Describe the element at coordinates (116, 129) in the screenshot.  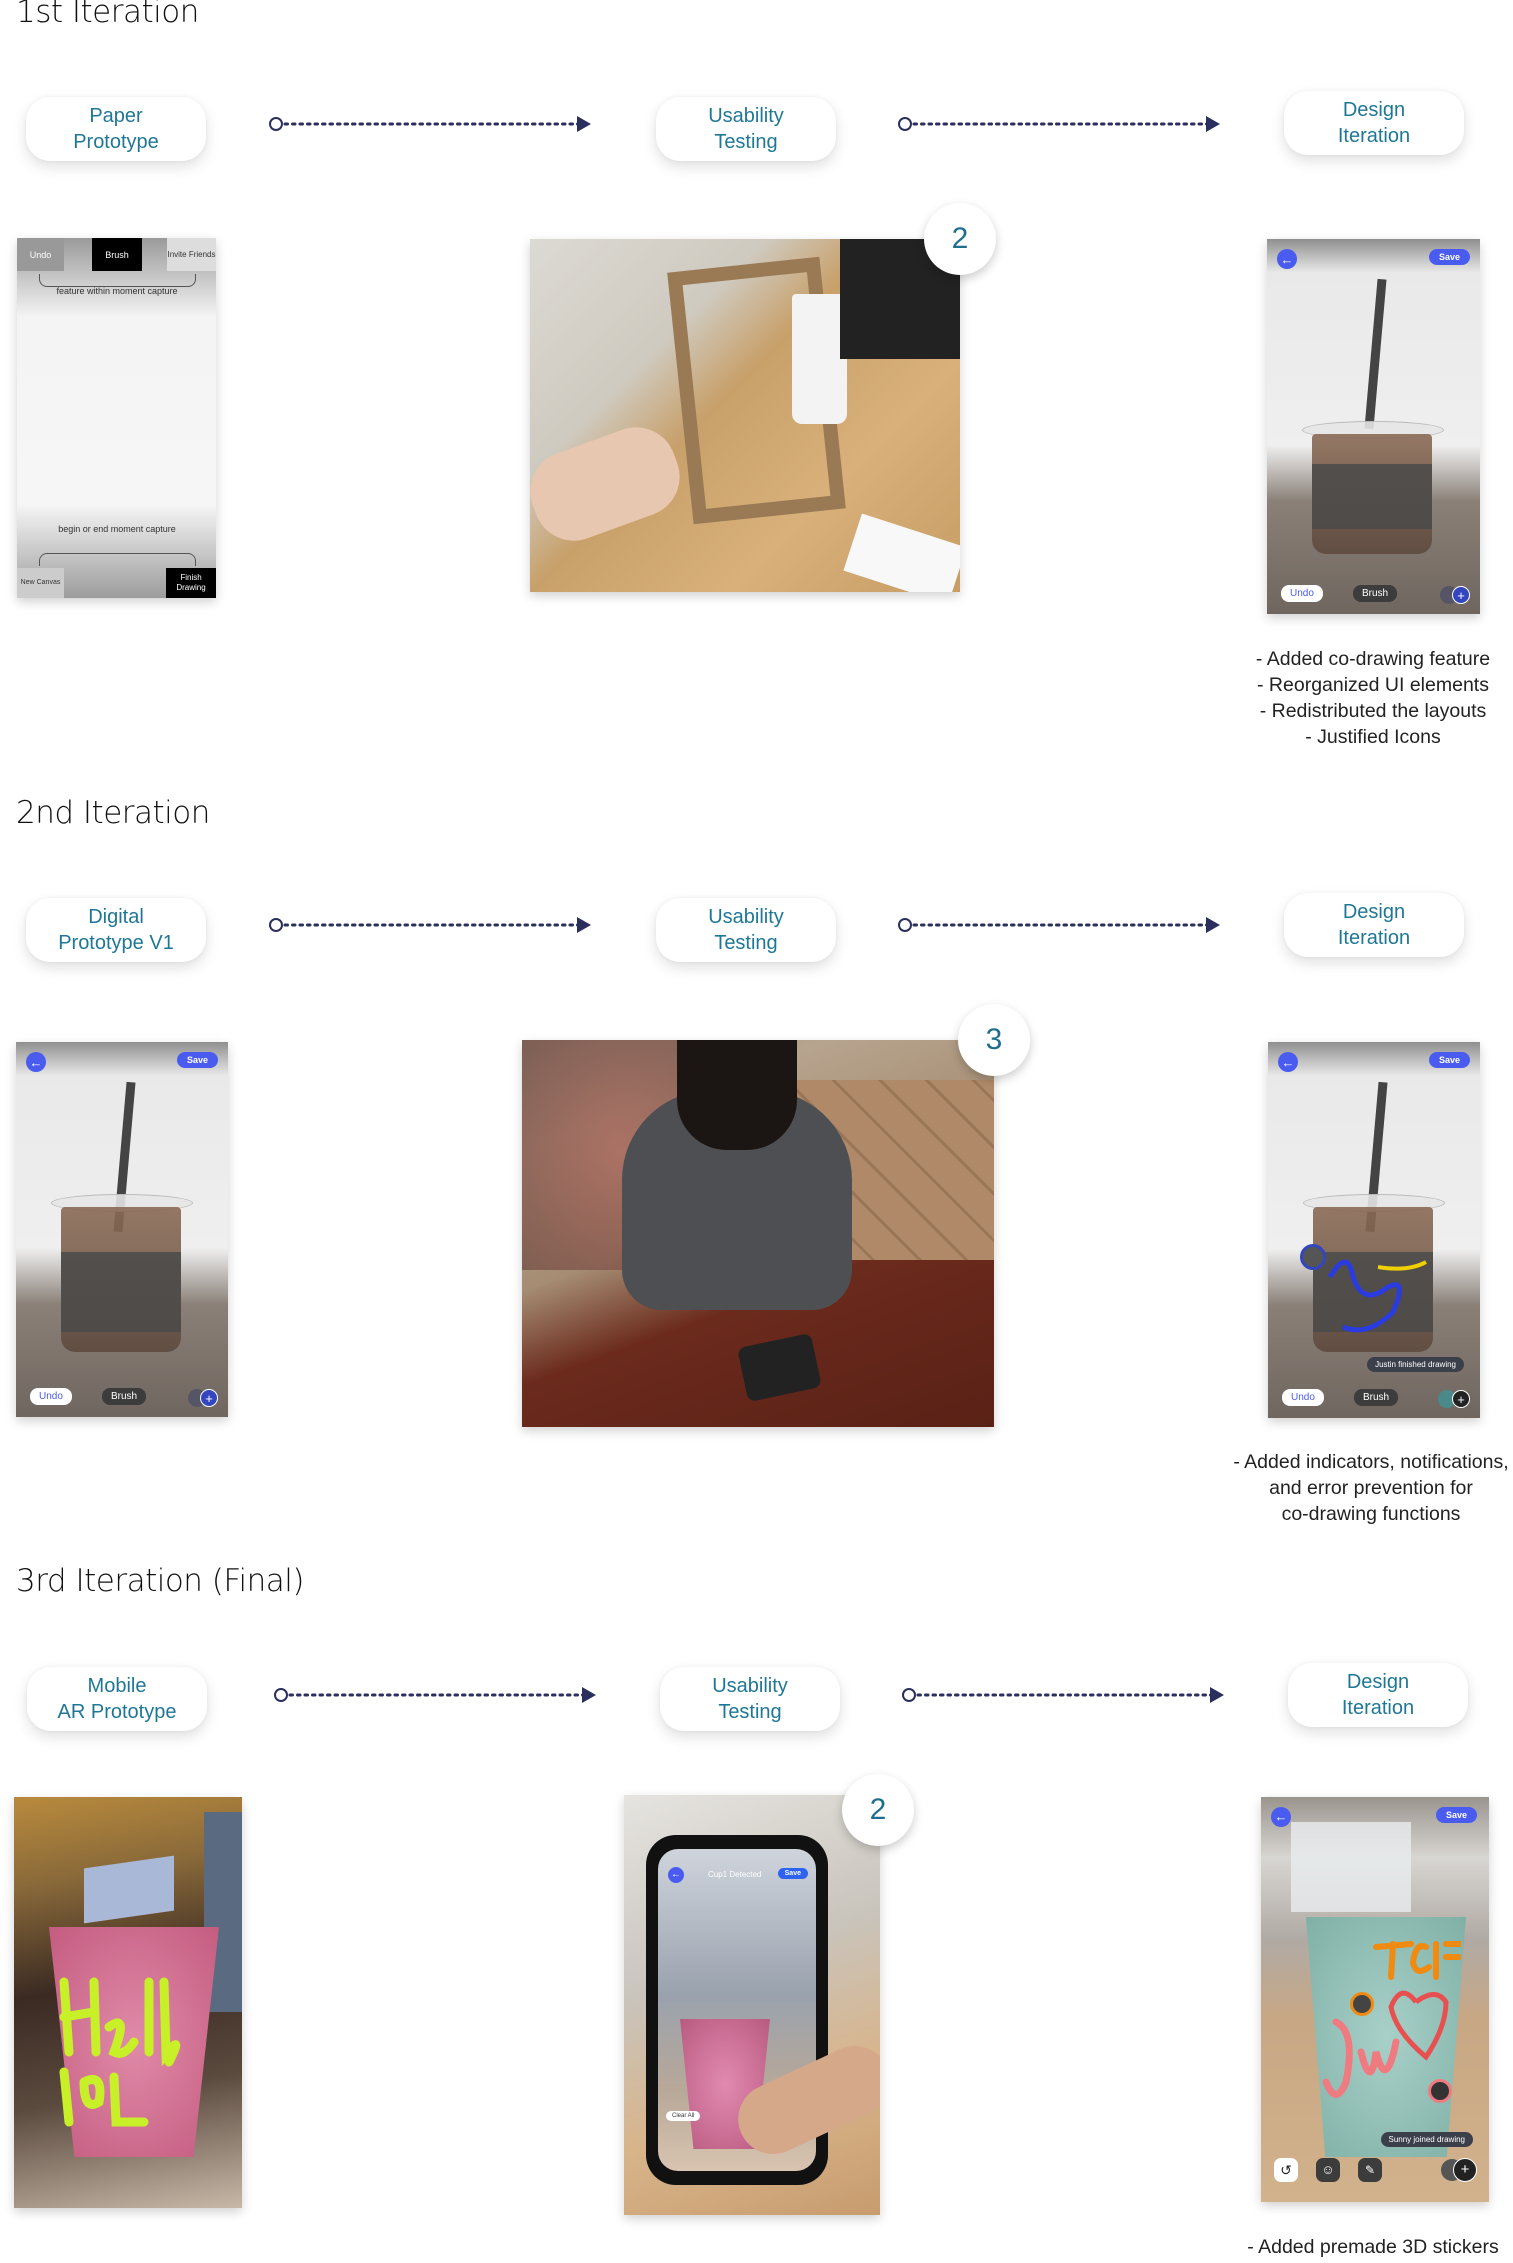
I see `step-paper-prototype: Paper Prototype` at that location.